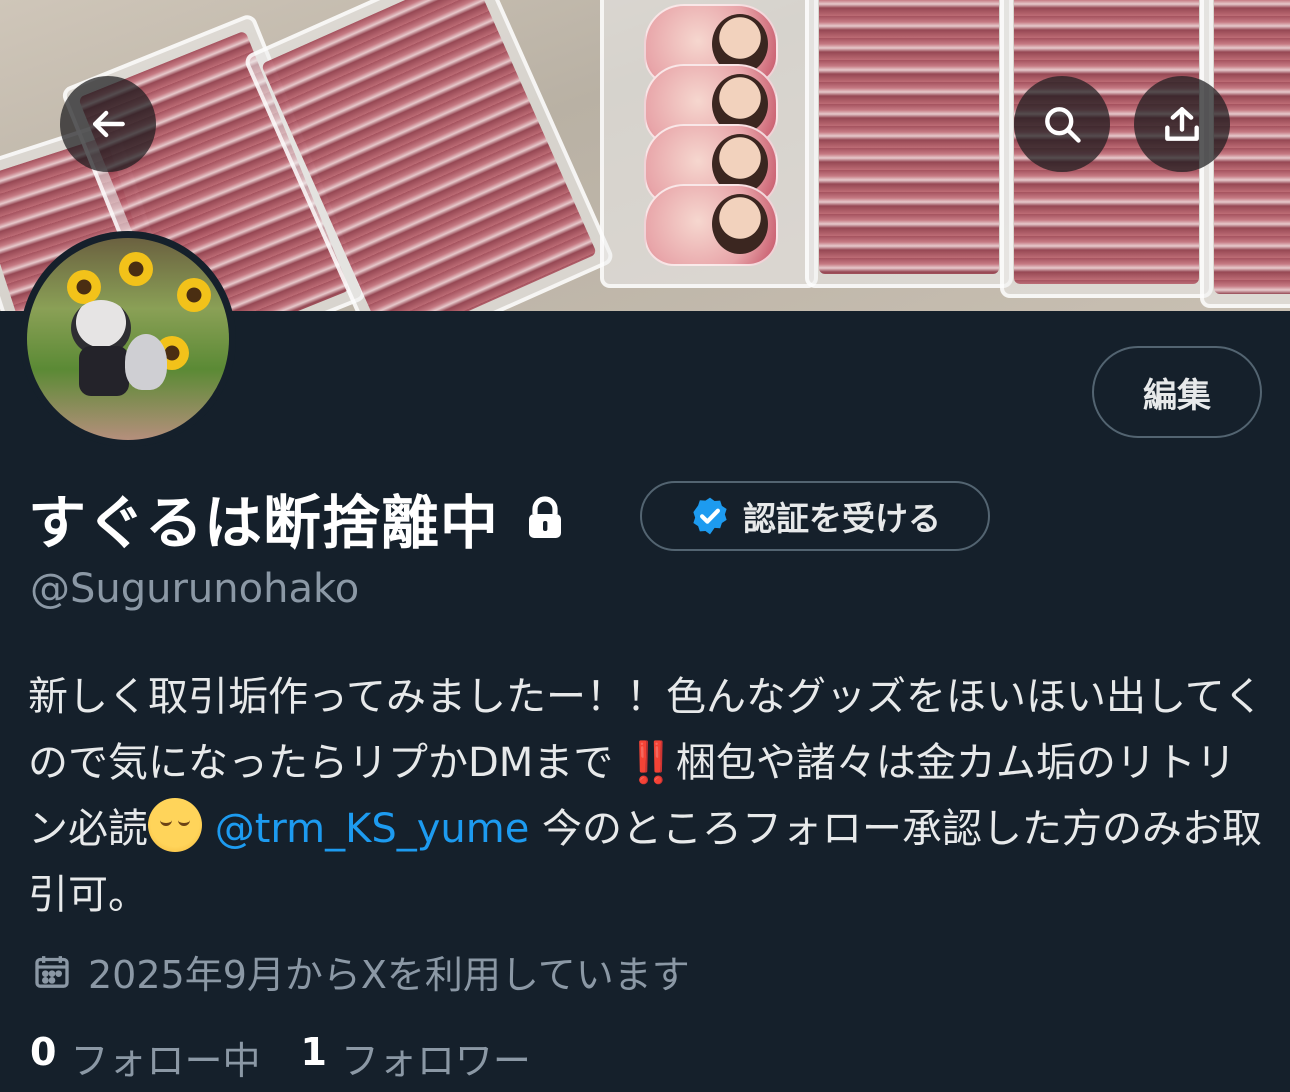 The width and height of the screenshot is (1290, 1092). I want to click on arrow-left-icon, so click(108, 124).